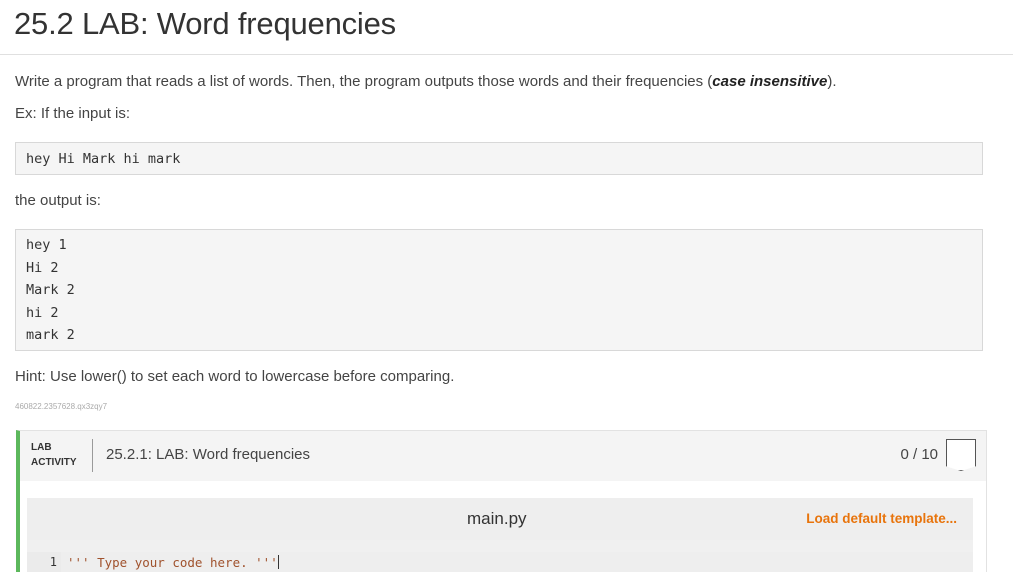 This screenshot has height=572, width=1013. What do you see at coordinates (92, 455) in the screenshot?
I see `lab-header-divider` at bounding box center [92, 455].